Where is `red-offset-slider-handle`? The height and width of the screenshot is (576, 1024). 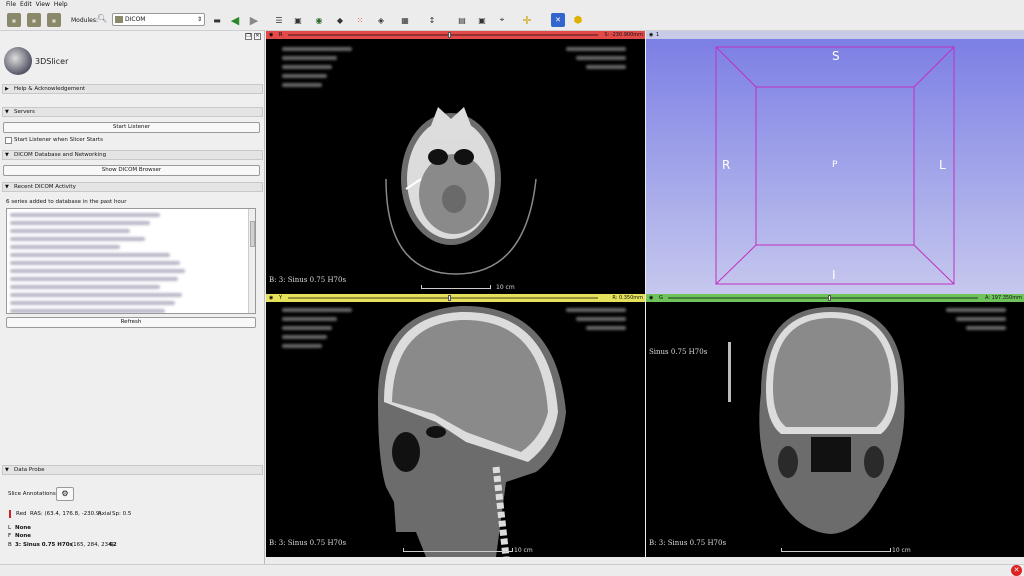 red-offset-slider-handle is located at coordinates (449, 35).